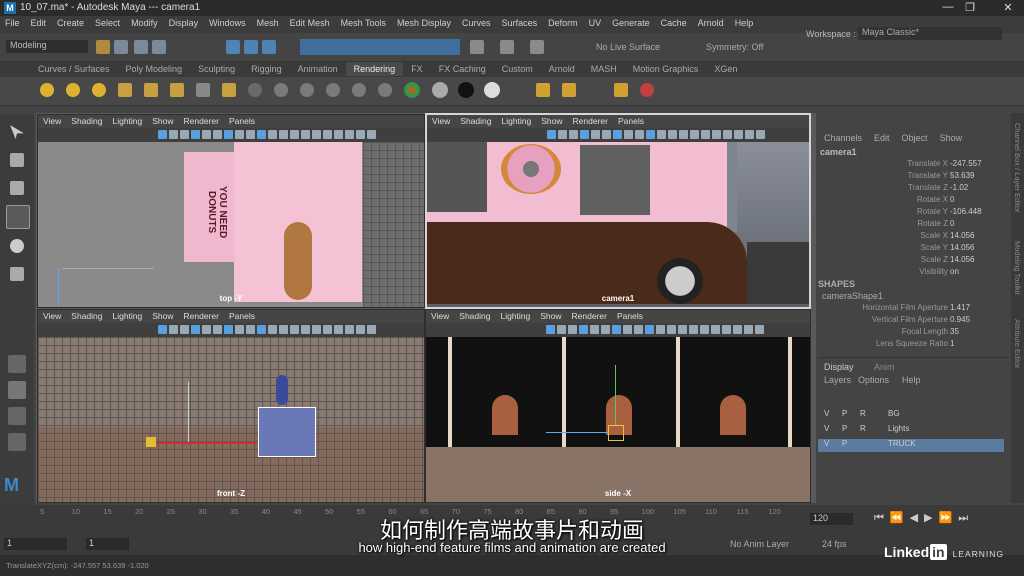  What do you see at coordinates (520, 22) in the screenshot?
I see `menu-surfaces: Surfaces` at bounding box center [520, 22].